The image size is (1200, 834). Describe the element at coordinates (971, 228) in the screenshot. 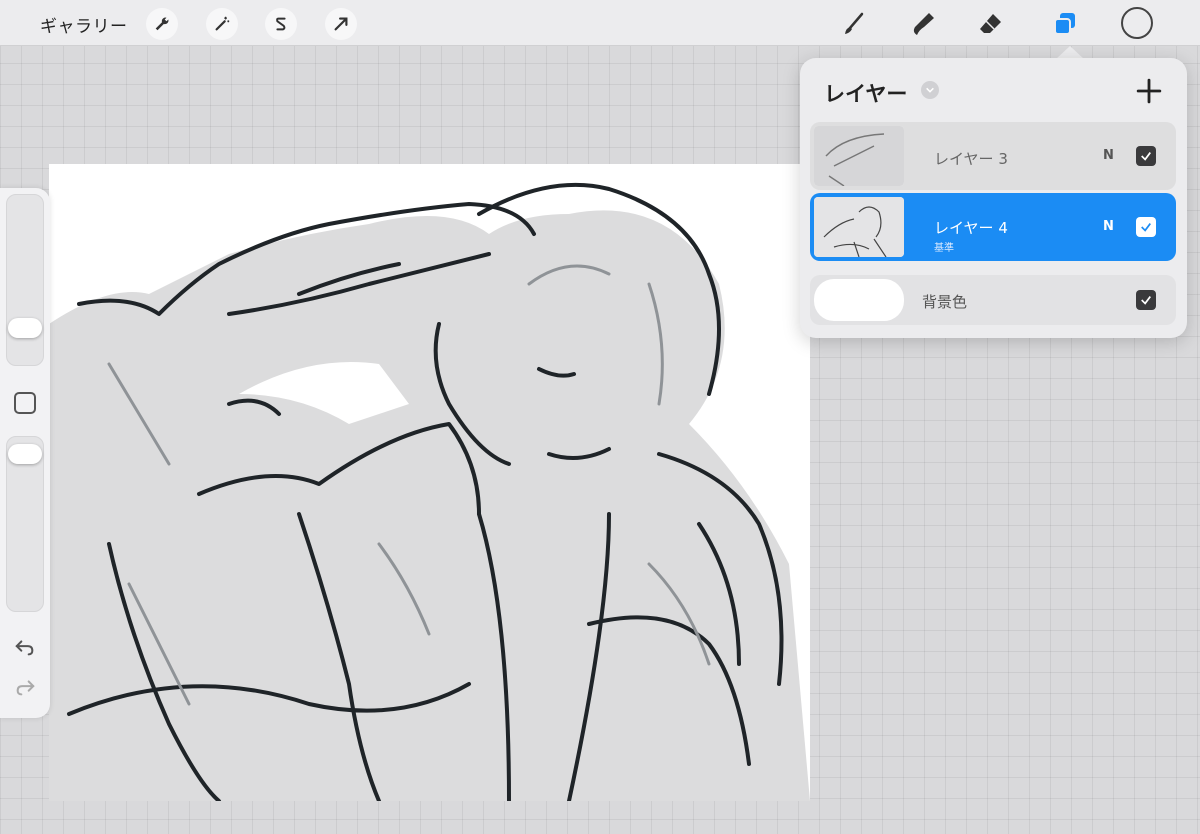

I see `layer-name: レイヤー 4` at that location.